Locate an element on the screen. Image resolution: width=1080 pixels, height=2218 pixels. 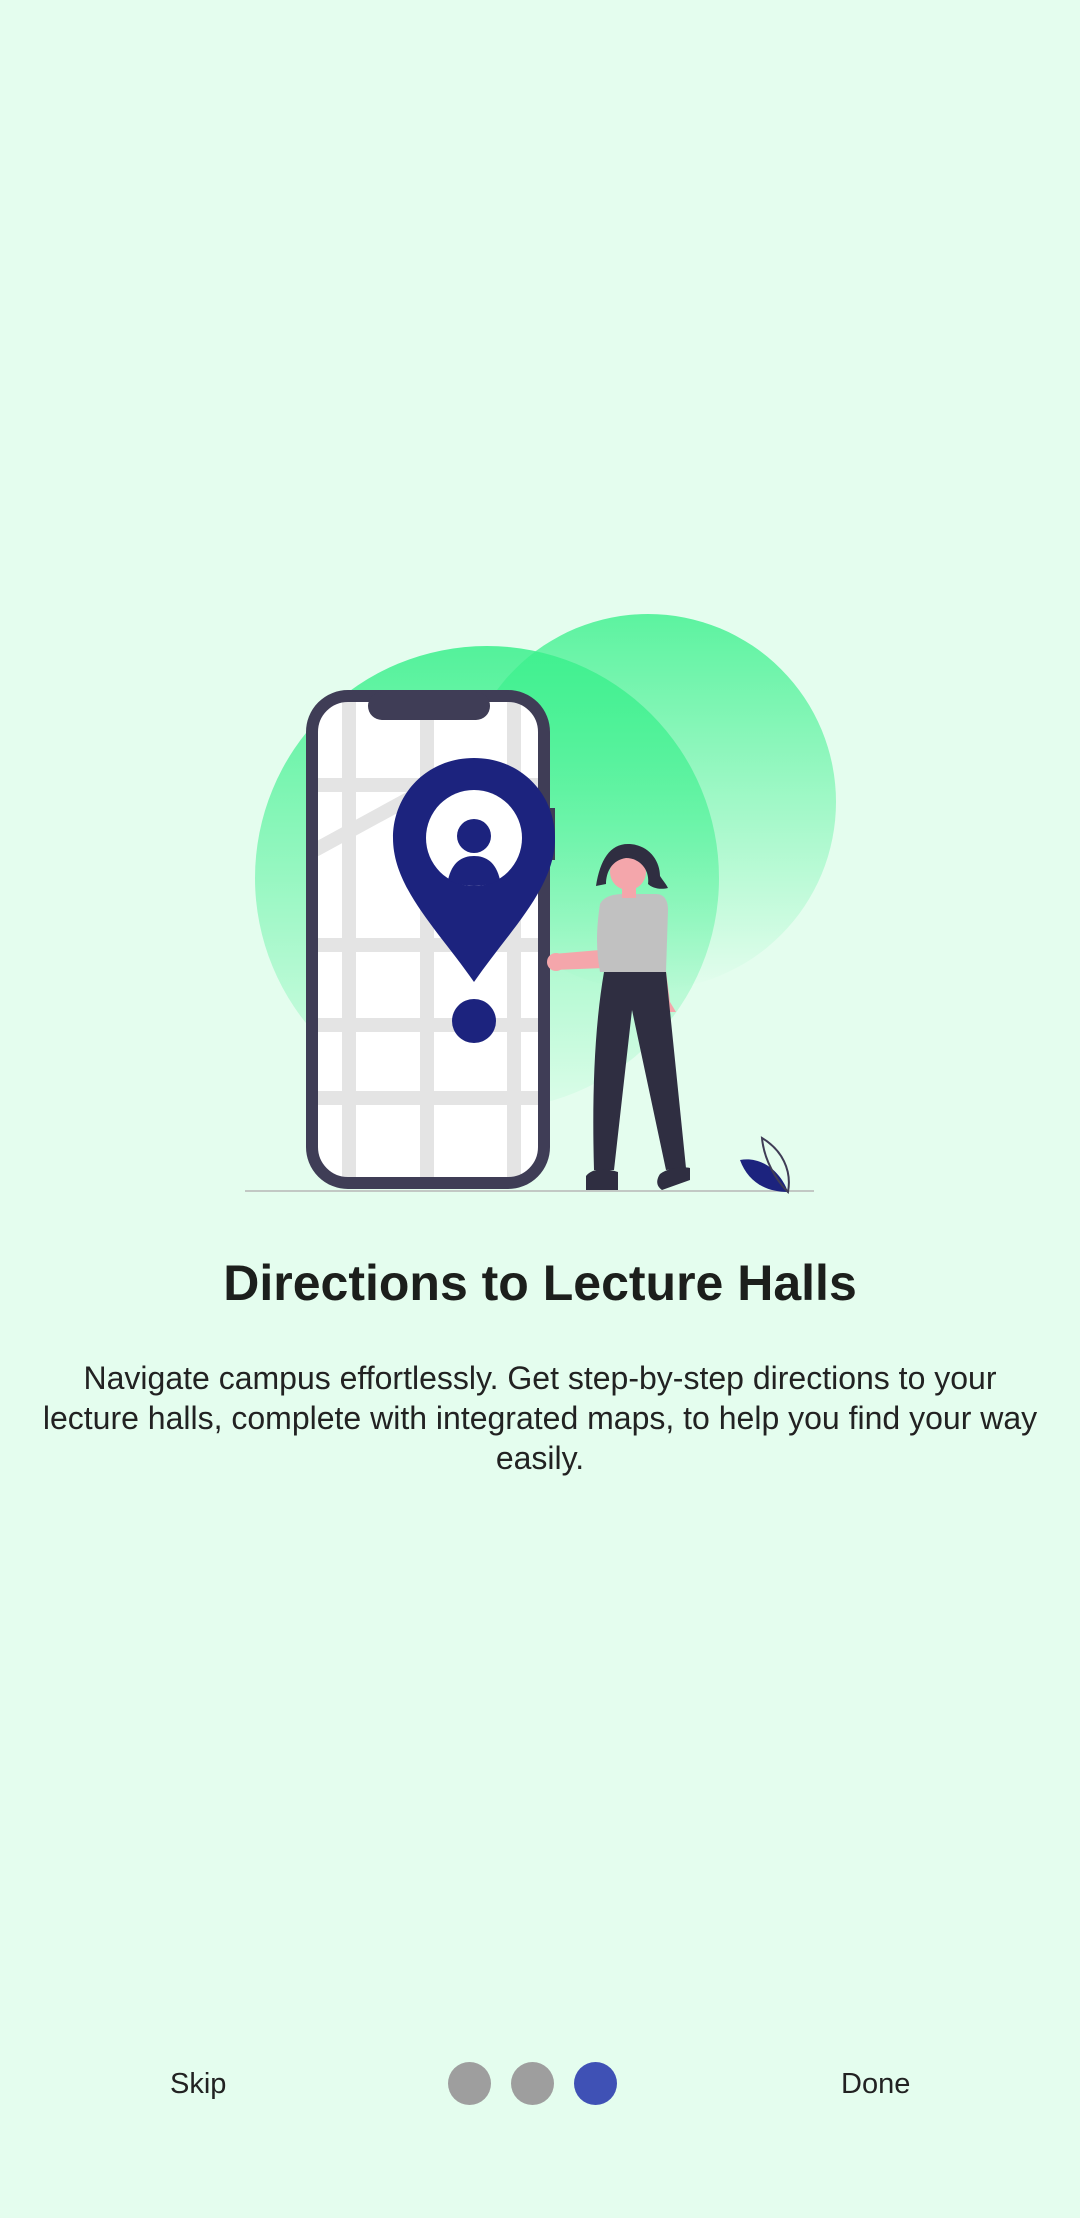
page-indicator is located at coordinates (532, 2084).